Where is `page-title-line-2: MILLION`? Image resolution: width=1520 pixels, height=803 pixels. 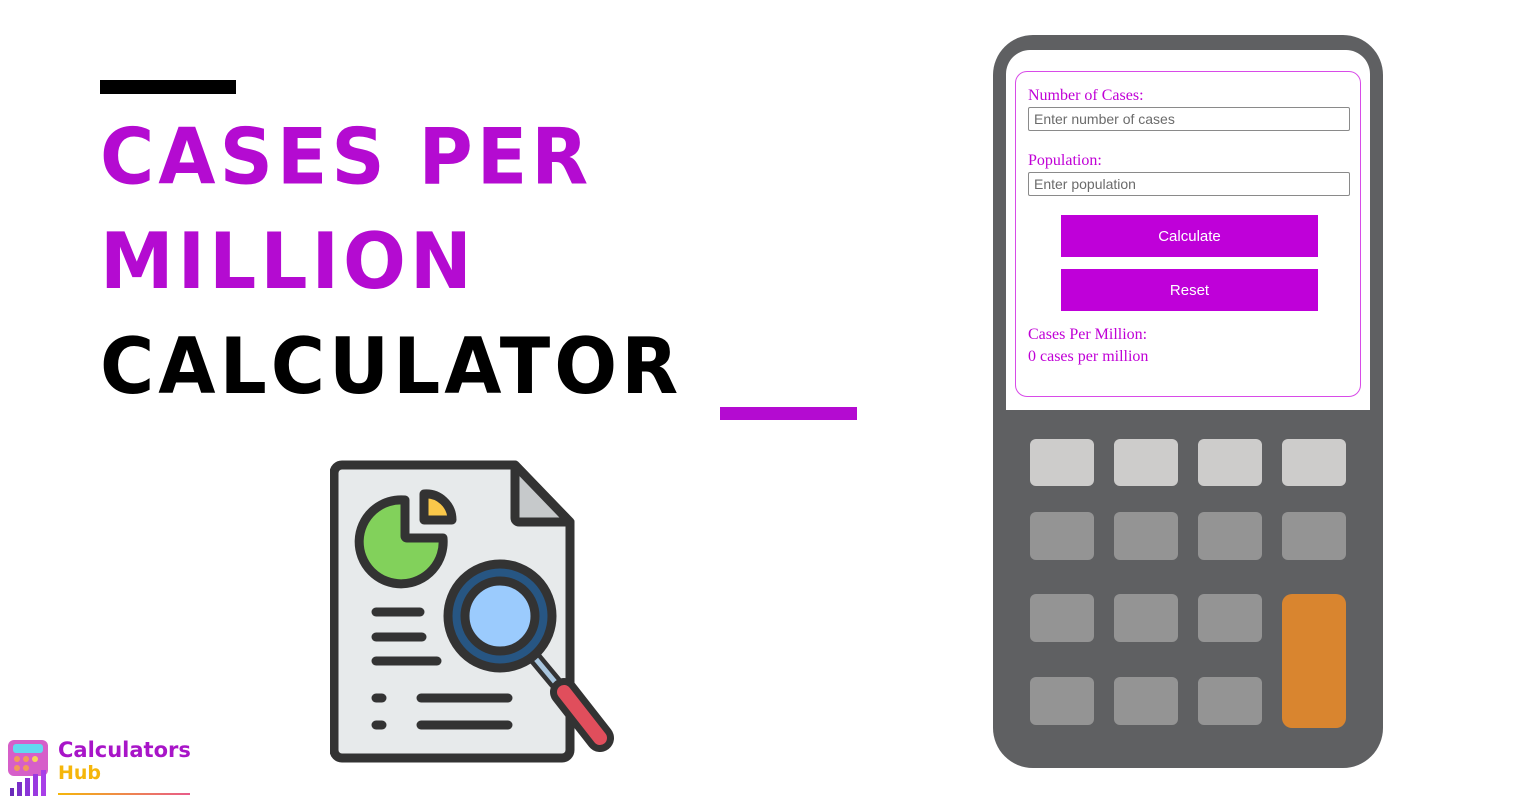
page-title-line-2: MILLION is located at coordinates (288, 262).